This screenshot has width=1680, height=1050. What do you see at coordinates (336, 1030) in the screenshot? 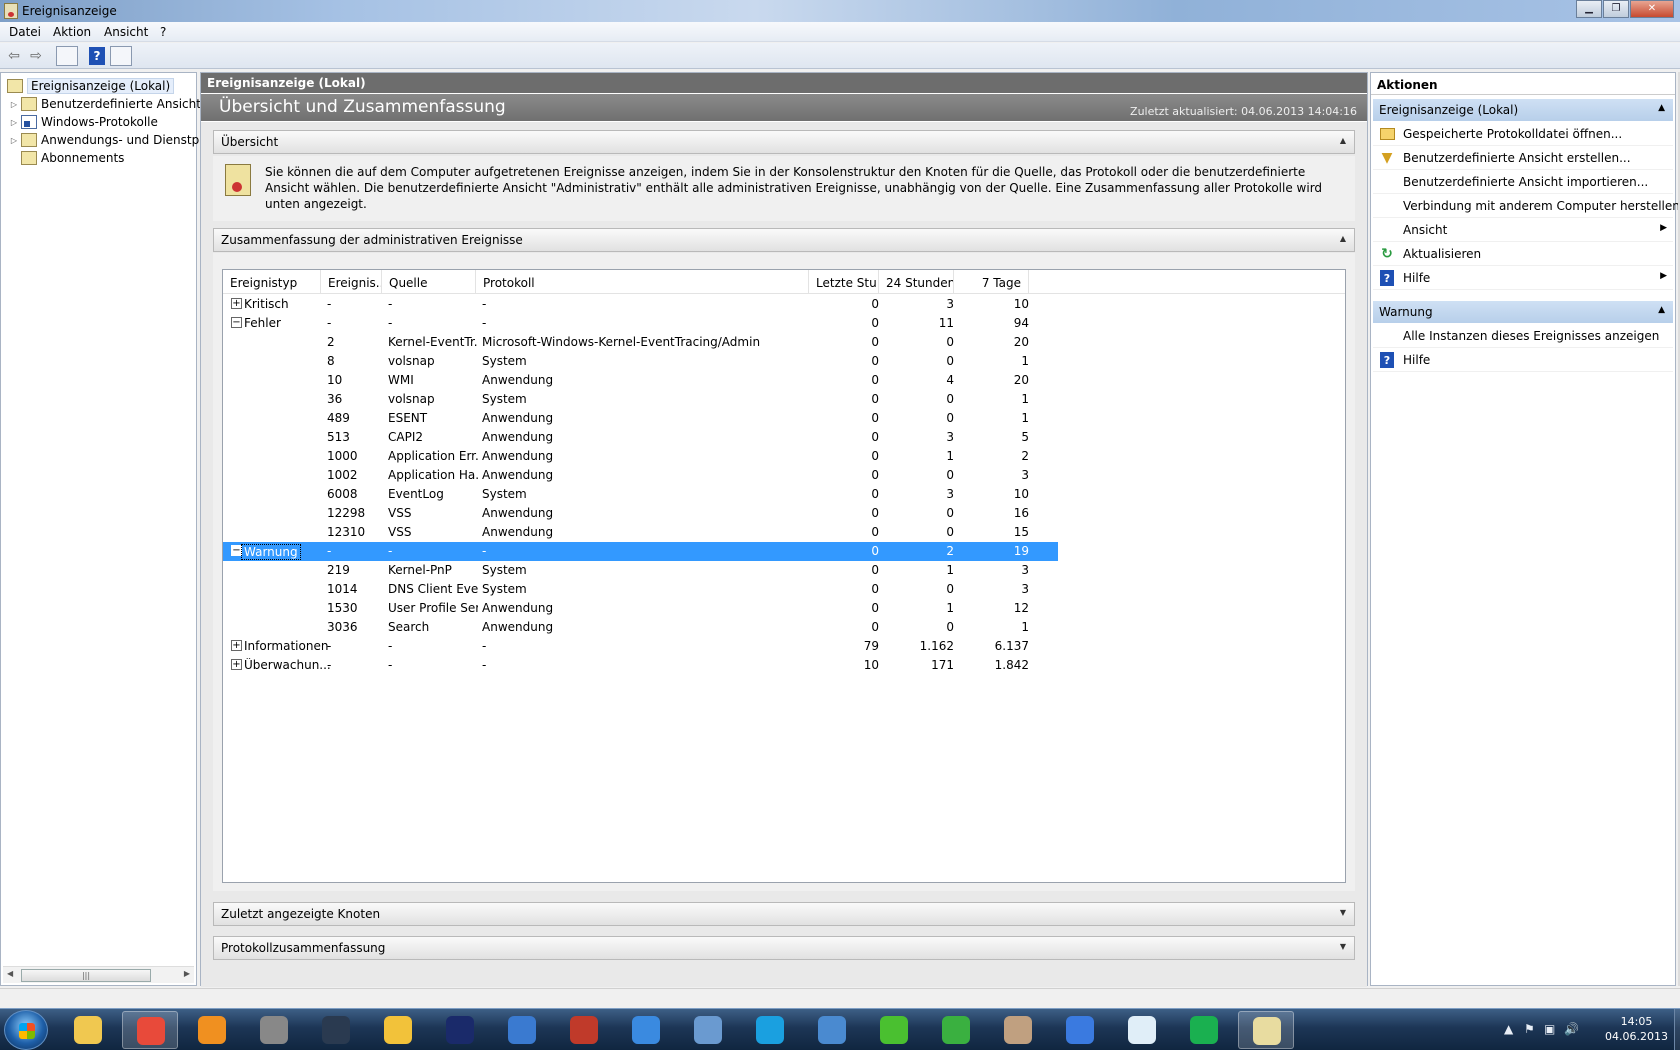
I see `taskbar-app-steam` at bounding box center [336, 1030].